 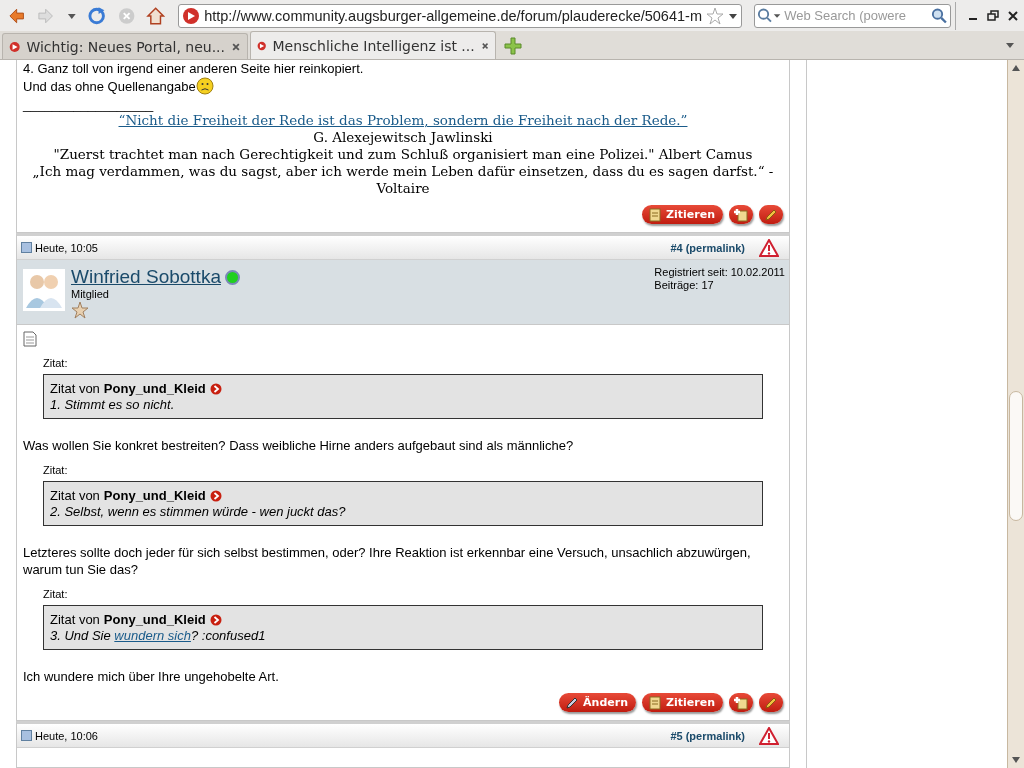 What do you see at coordinates (155, 15) in the screenshot?
I see `home-icon` at bounding box center [155, 15].